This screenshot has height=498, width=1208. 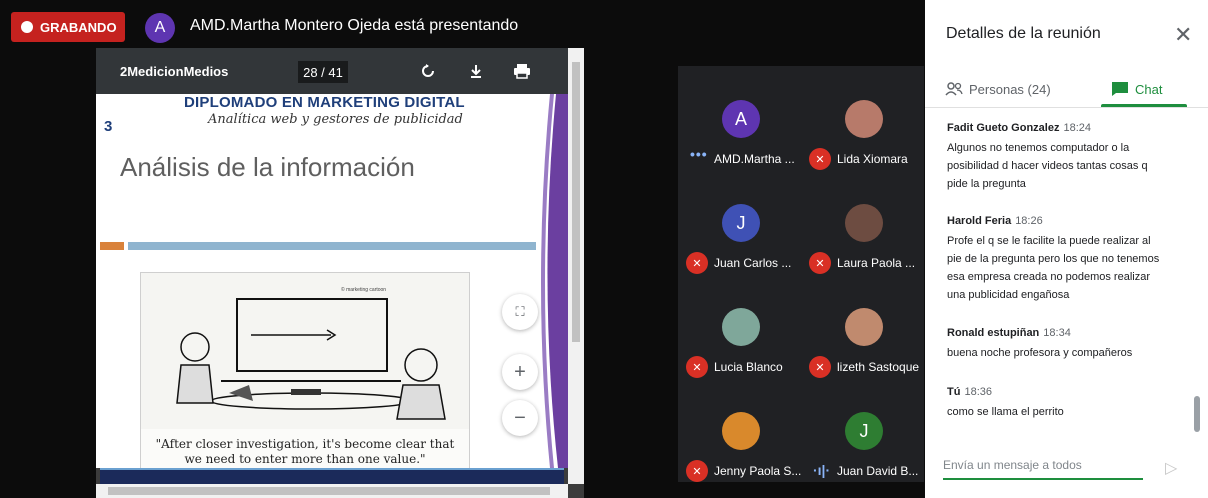 I want to click on slide-title: Análisis de la información, so click(x=267, y=167).